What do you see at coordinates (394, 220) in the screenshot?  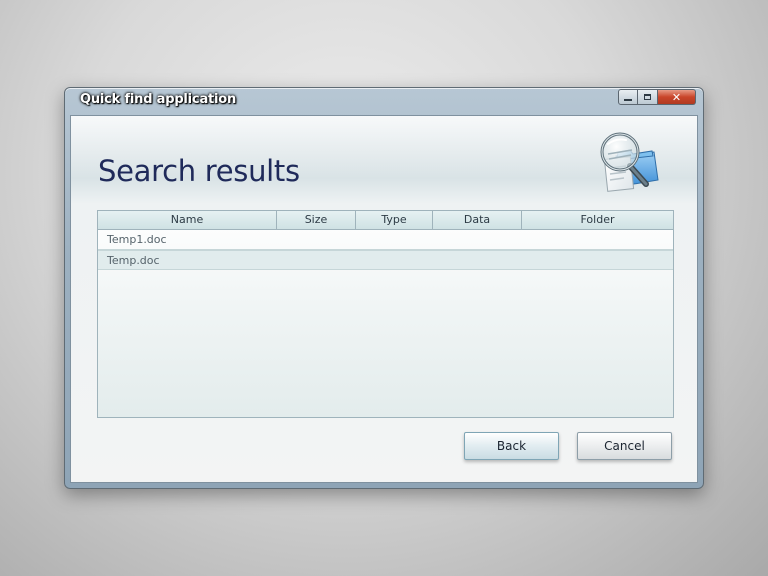 I see `column-header-type: Type` at bounding box center [394, 220].